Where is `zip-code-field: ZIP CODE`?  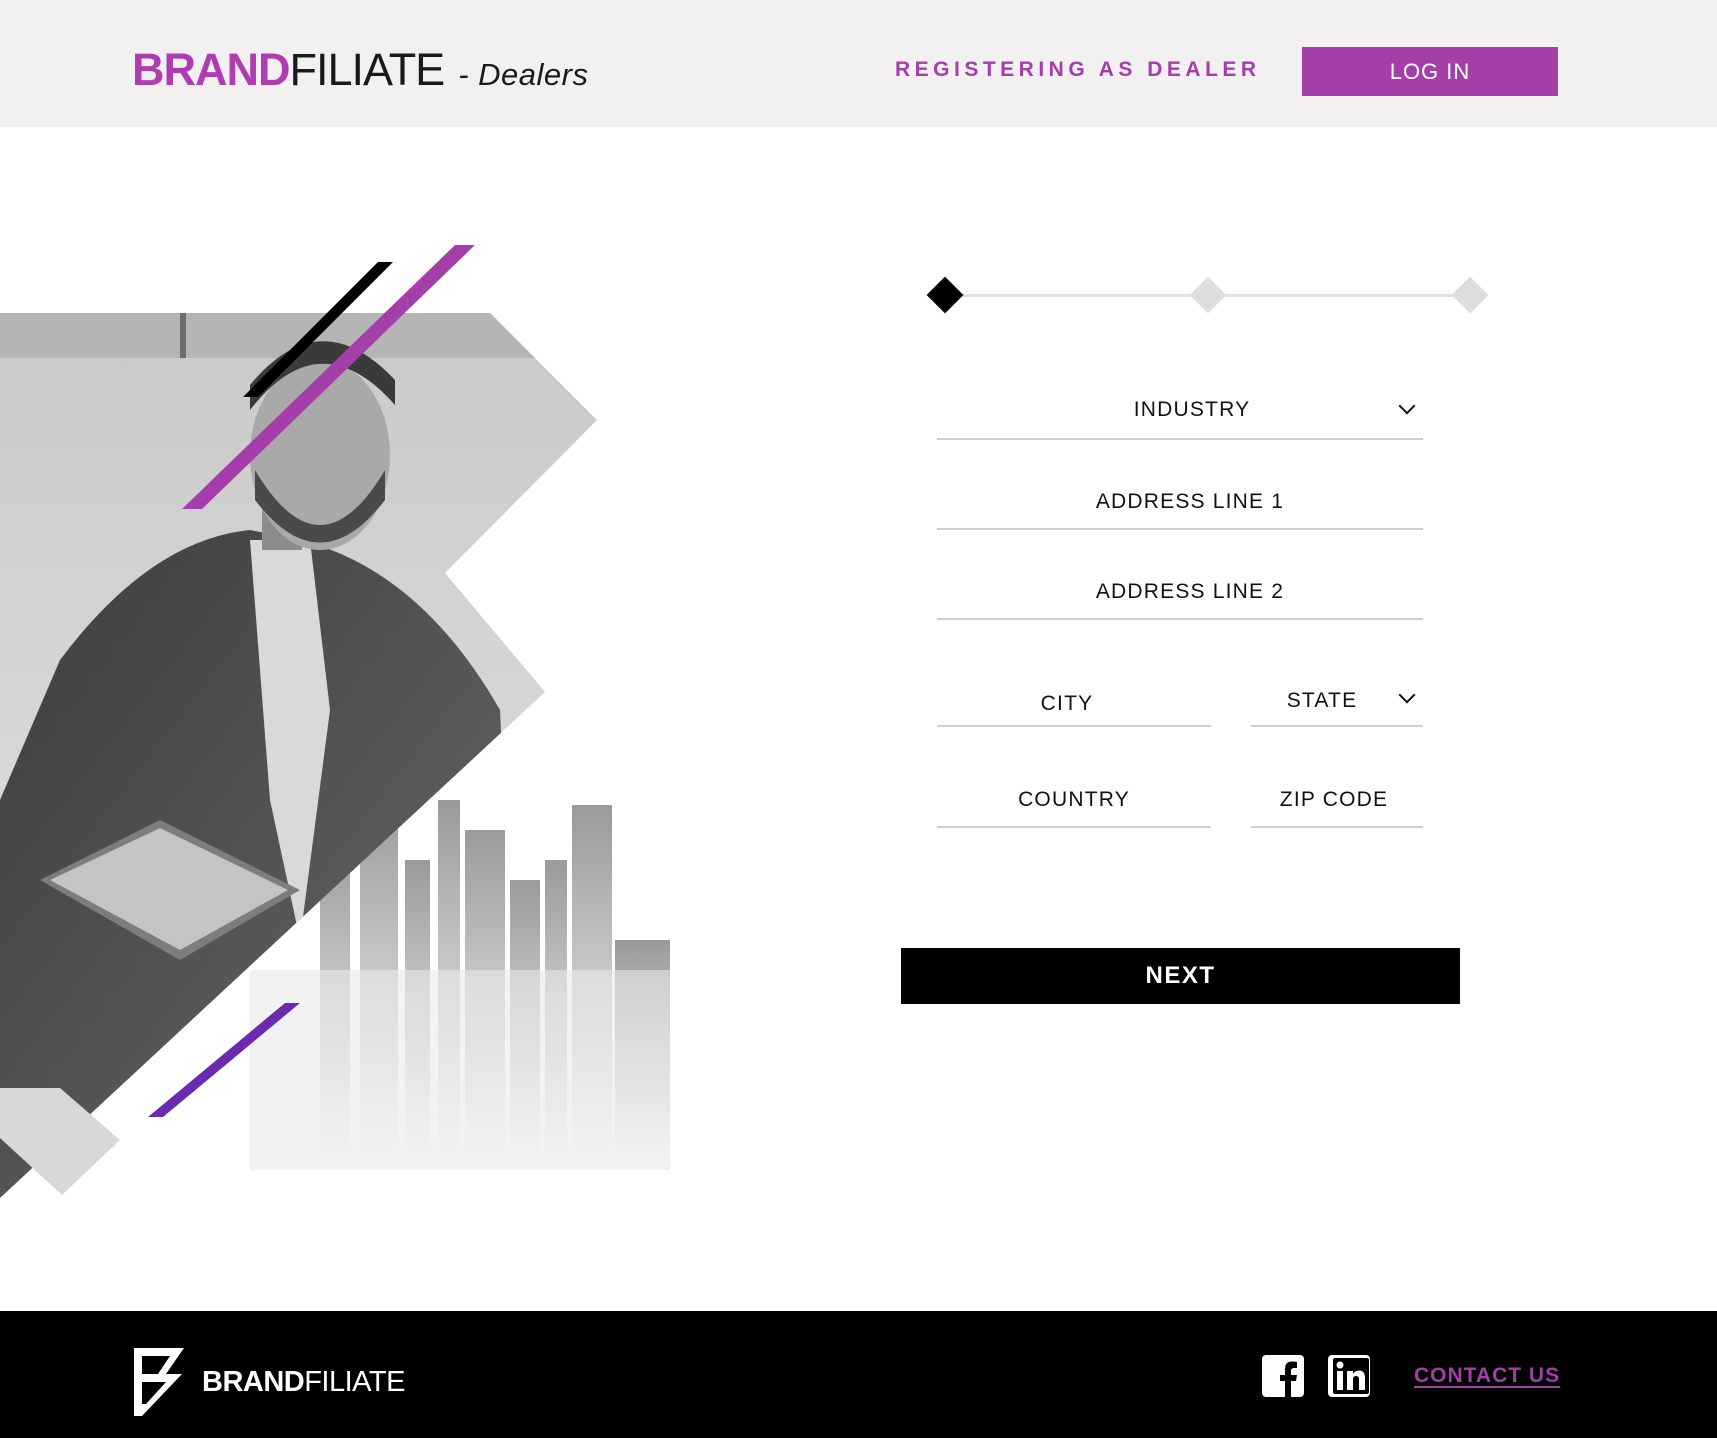 zip-code-field: ZIP CODE is located at coordinates (1337, 800).